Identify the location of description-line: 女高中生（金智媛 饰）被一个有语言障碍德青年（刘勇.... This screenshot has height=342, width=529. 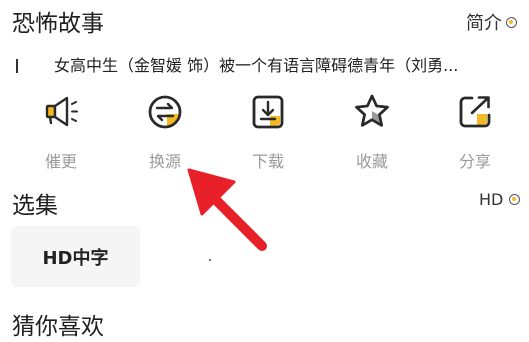
(271, 64).